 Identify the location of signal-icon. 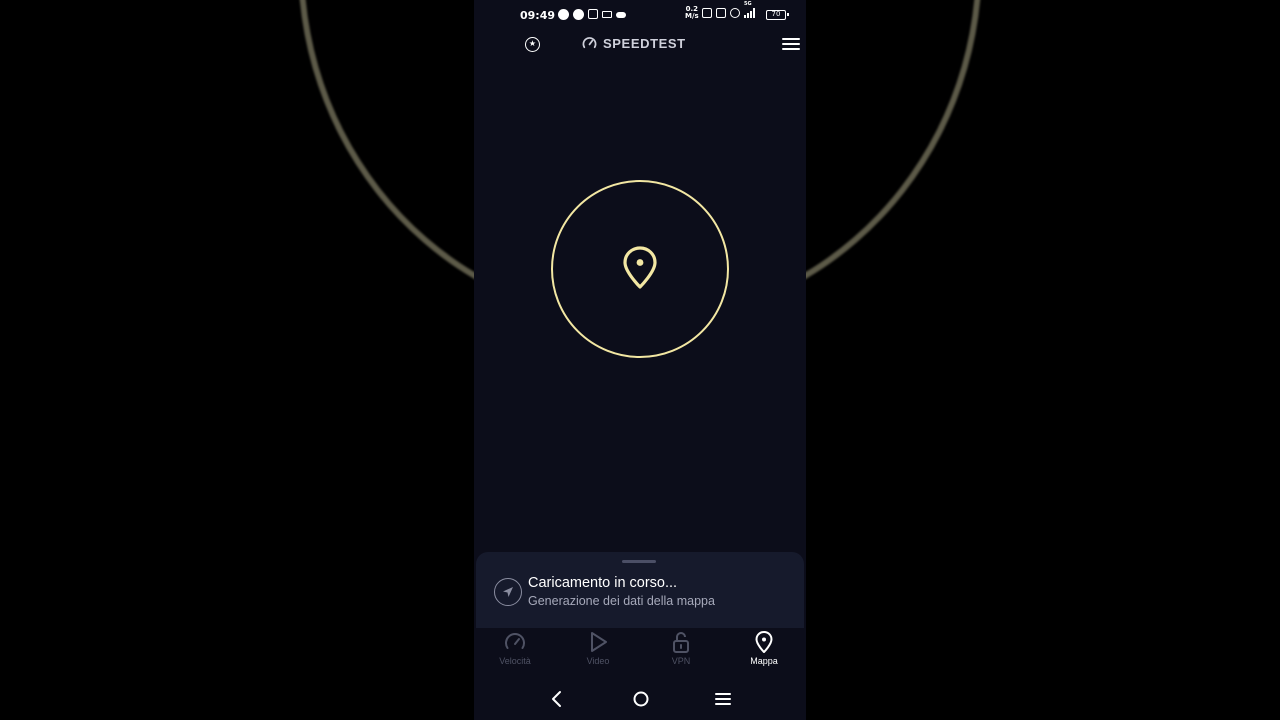
(749, 13).